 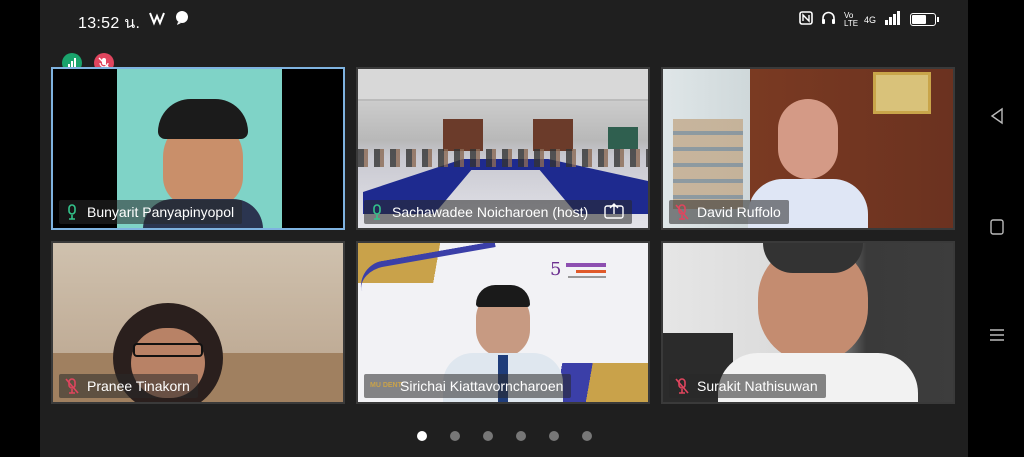 I want to click on volte-icon: Vo LTE, so click(x=851, y=19).